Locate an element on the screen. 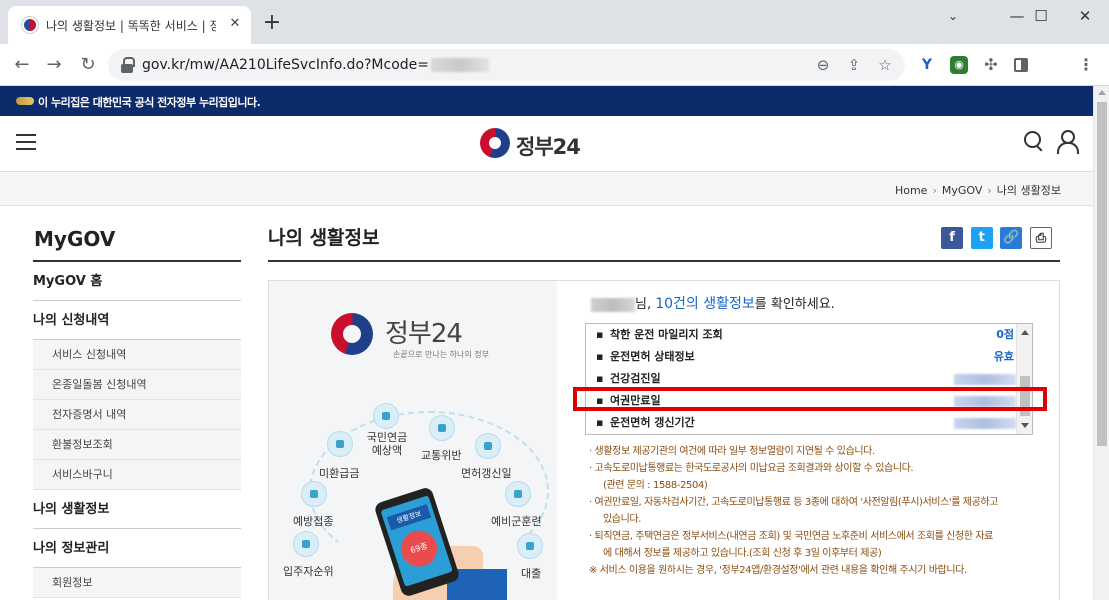 The width and height of the screenshot is (1109, 600). tab-title: 나의 생활정보 | 똑똑한 서비스 | 정부24 is located at coordinates (131, 26).